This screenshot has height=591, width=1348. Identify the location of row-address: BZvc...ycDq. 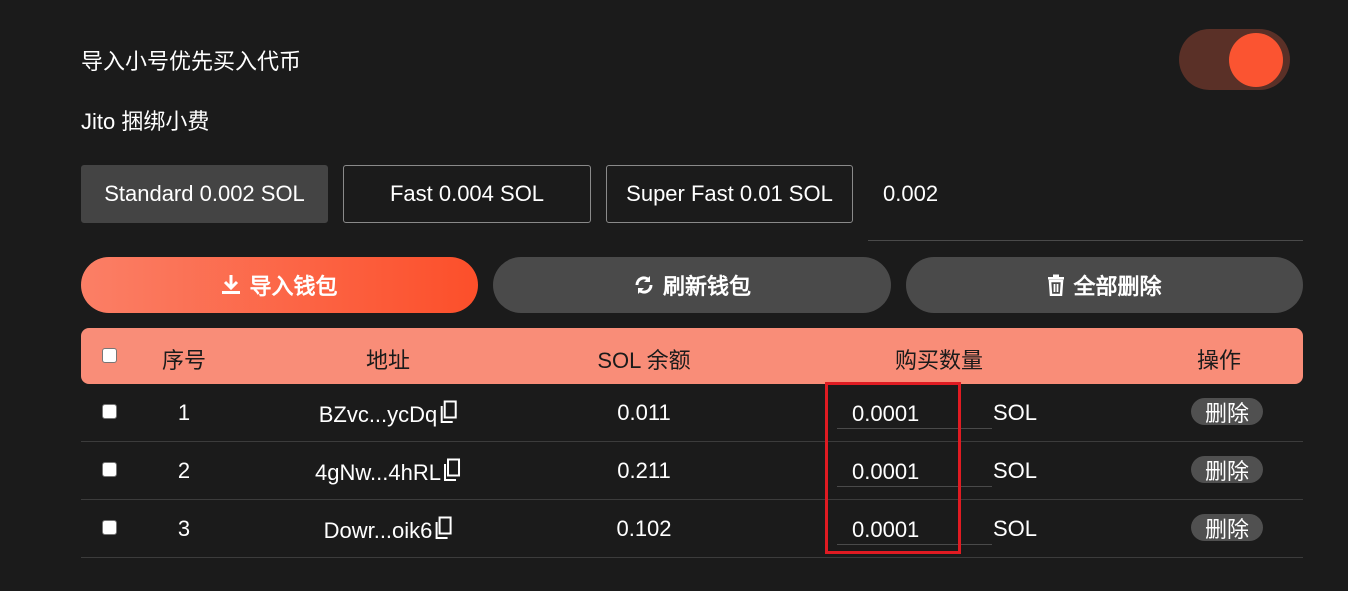
(388, 415).